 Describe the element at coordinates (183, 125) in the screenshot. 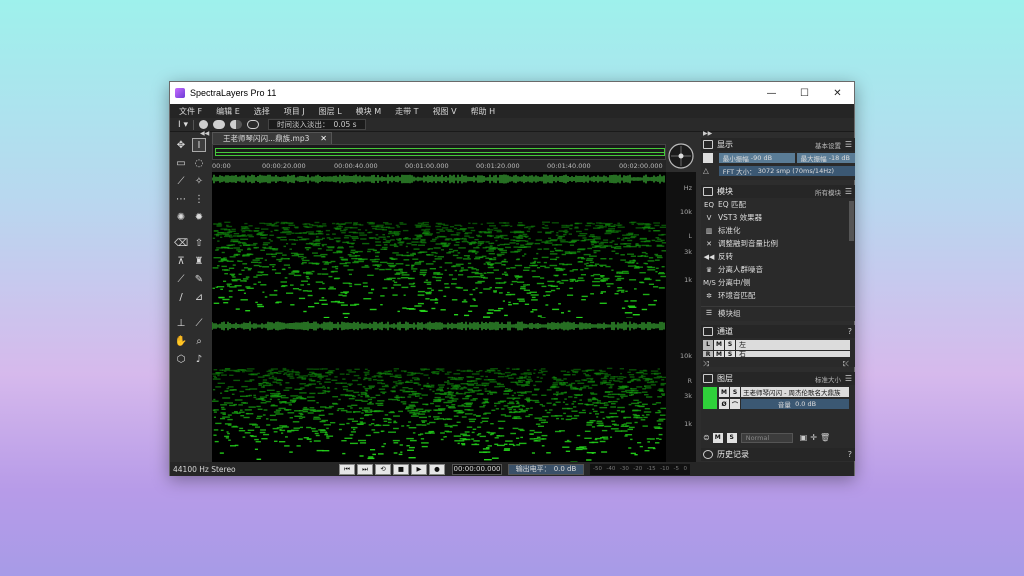

I see `i-beam-icon: I ▾` at that location.